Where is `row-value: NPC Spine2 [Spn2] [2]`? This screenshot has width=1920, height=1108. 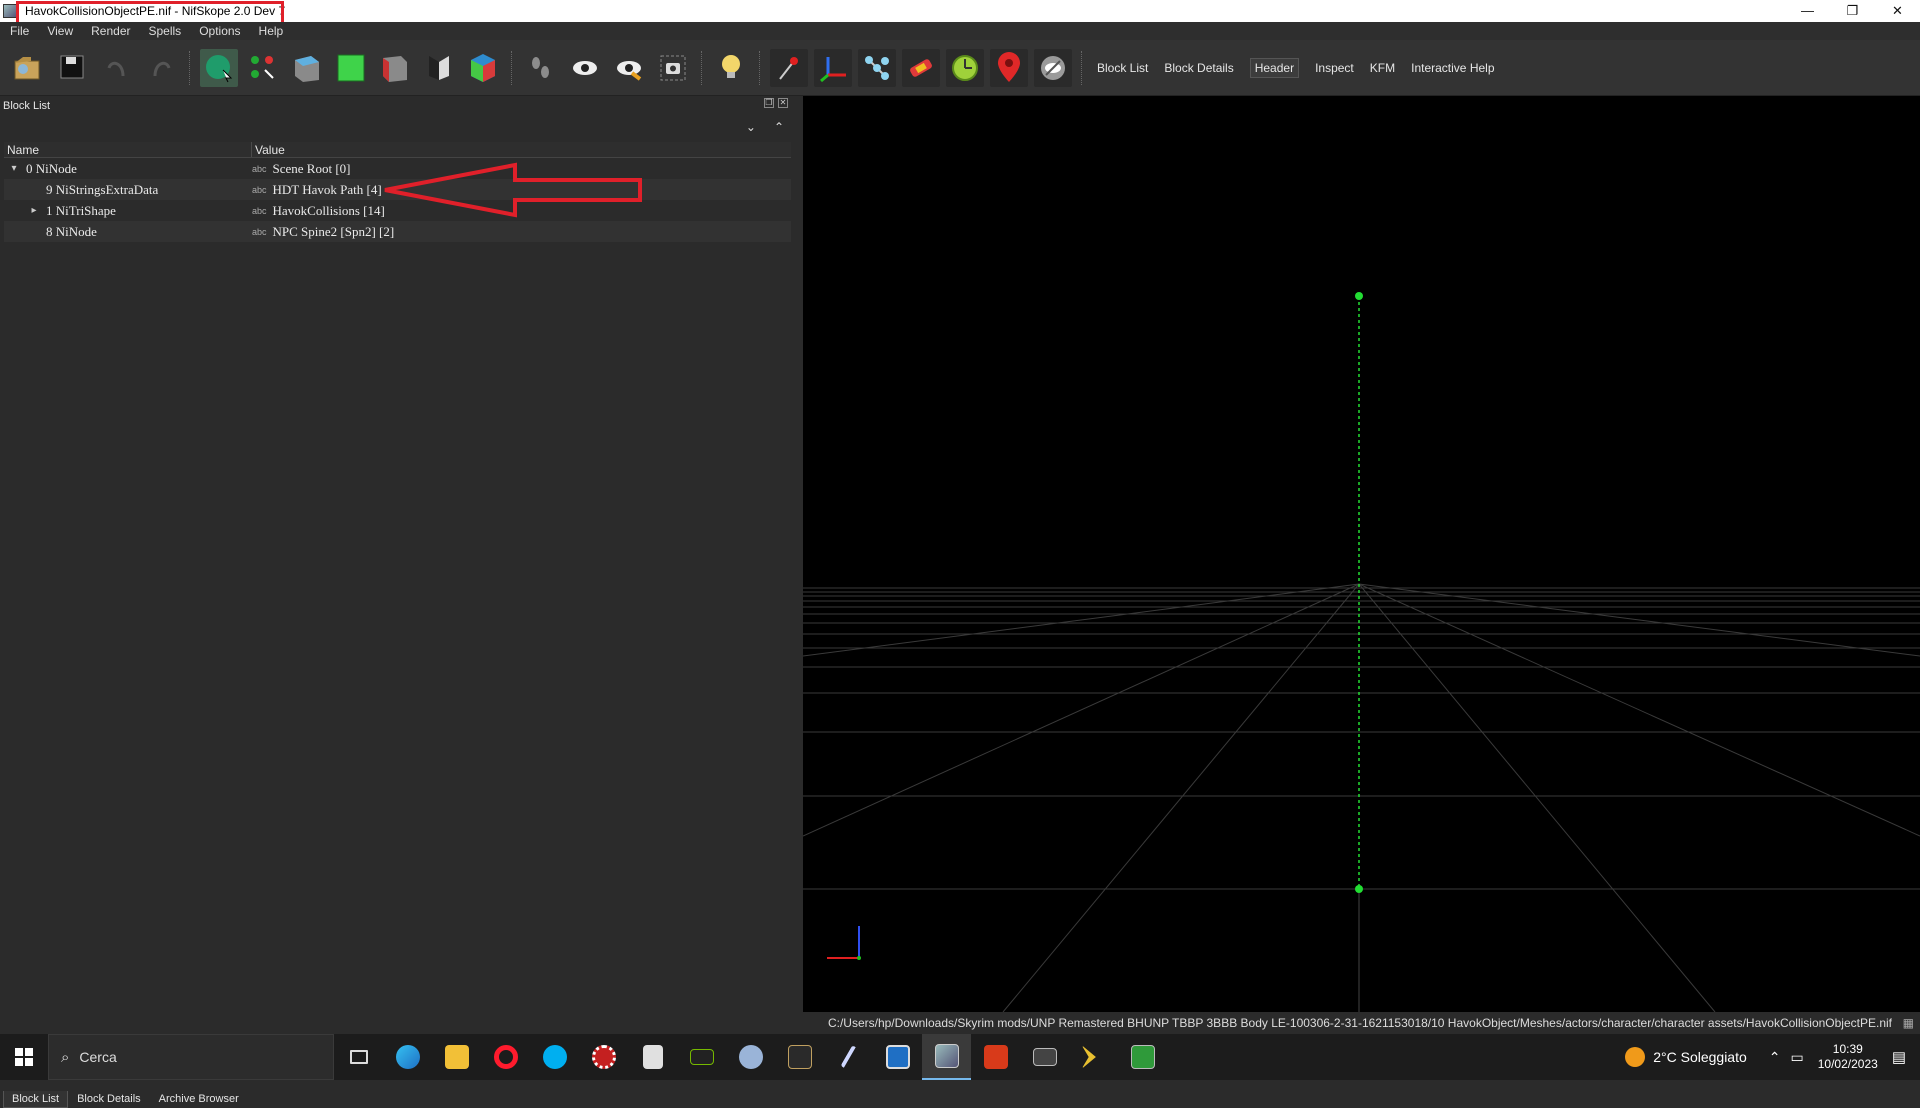
row-value: NPC Spine2 [Spn2] [2] is located at coordinates (333, 231).